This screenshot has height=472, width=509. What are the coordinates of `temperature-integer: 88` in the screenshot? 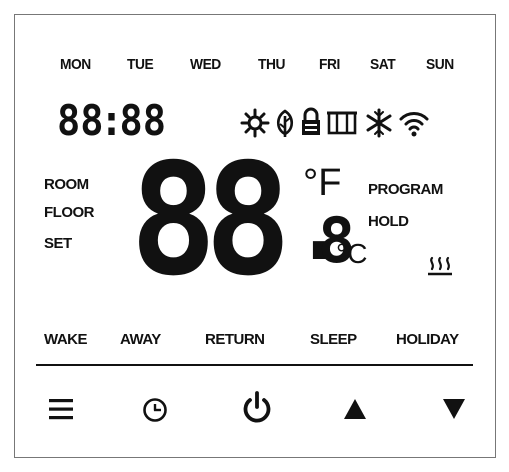 It's located at (211, 220).